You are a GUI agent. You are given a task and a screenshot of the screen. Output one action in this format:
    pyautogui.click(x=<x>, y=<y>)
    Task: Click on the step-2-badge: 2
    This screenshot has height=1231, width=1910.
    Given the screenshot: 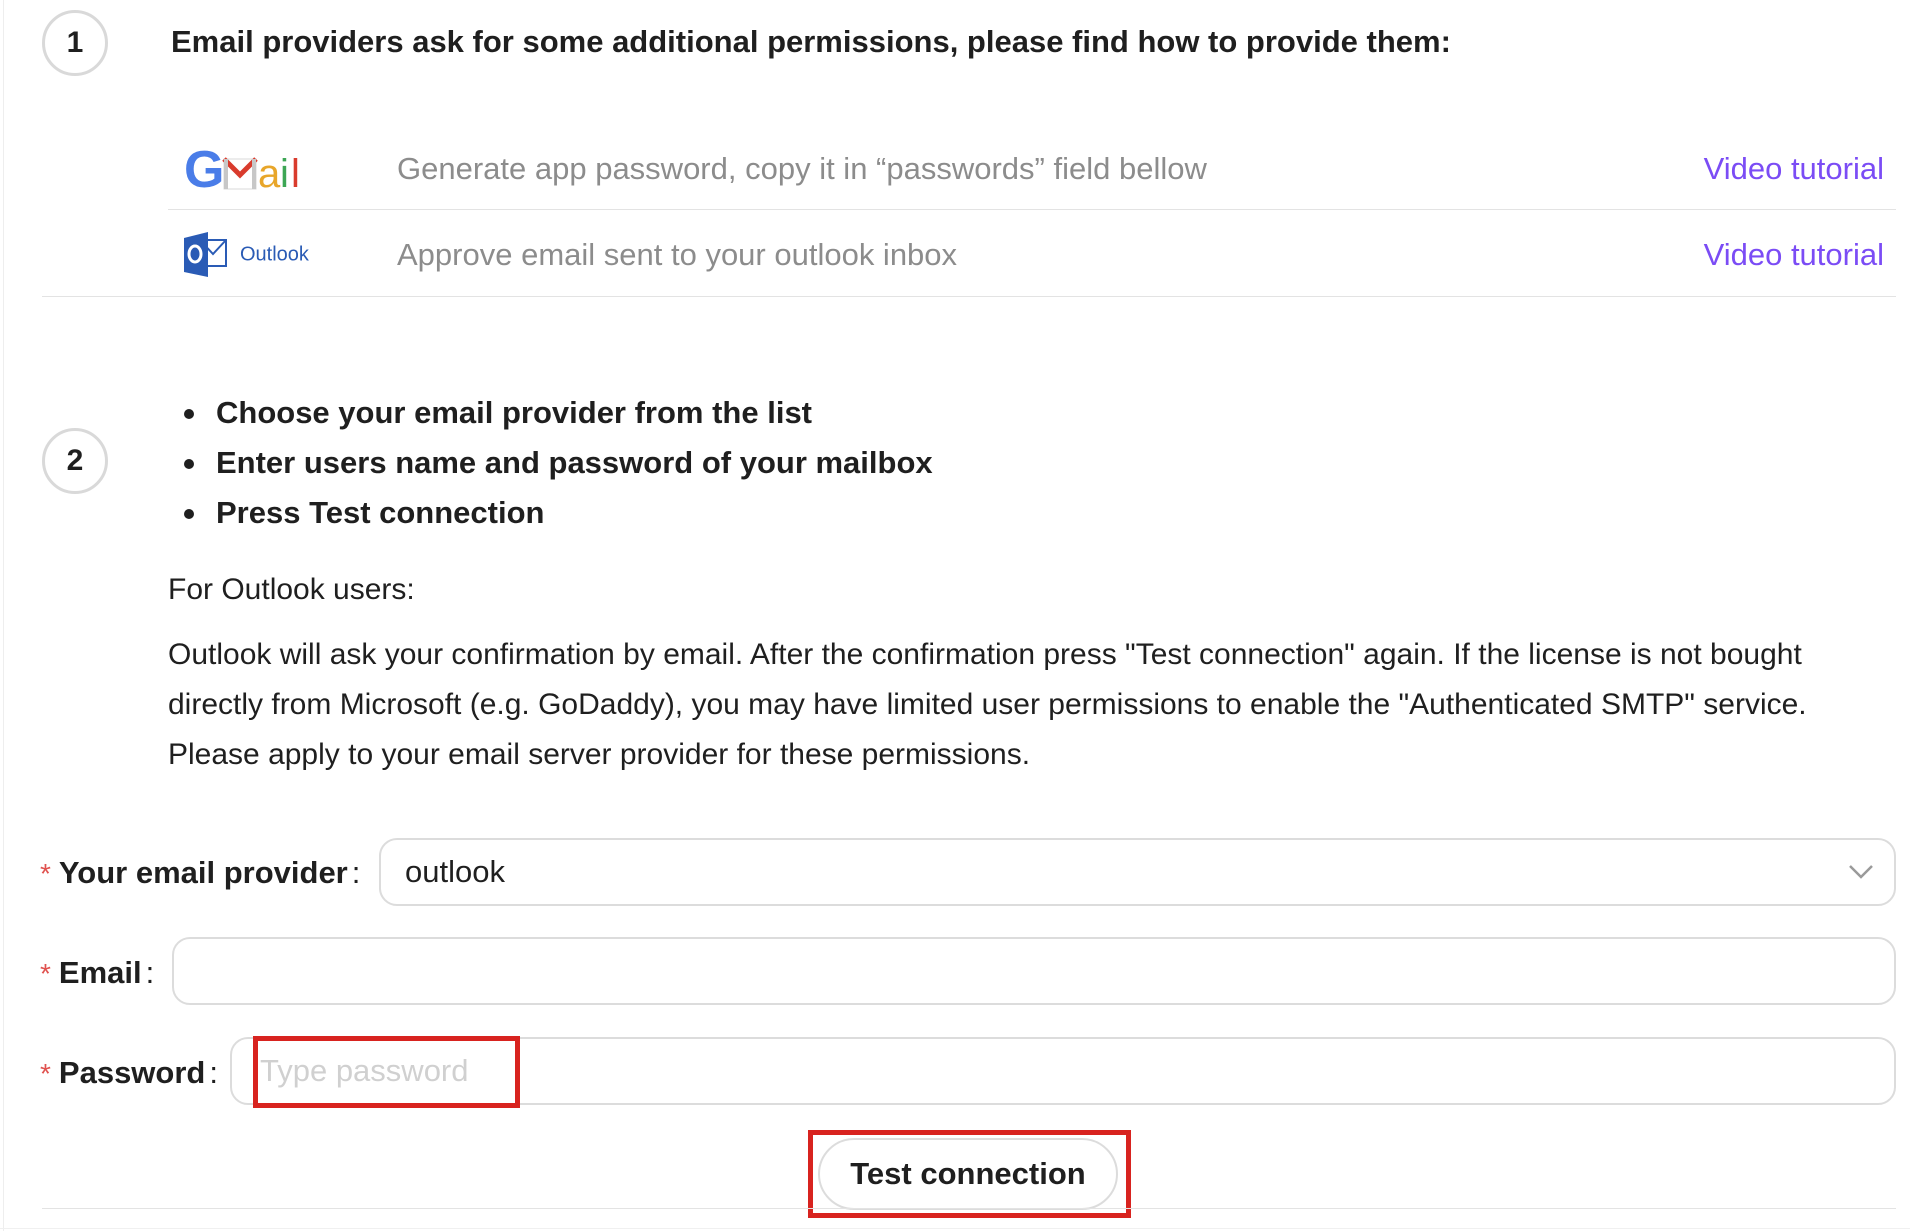 What is the action you would take?
    pyautogui.click(x=75, y=461)
    